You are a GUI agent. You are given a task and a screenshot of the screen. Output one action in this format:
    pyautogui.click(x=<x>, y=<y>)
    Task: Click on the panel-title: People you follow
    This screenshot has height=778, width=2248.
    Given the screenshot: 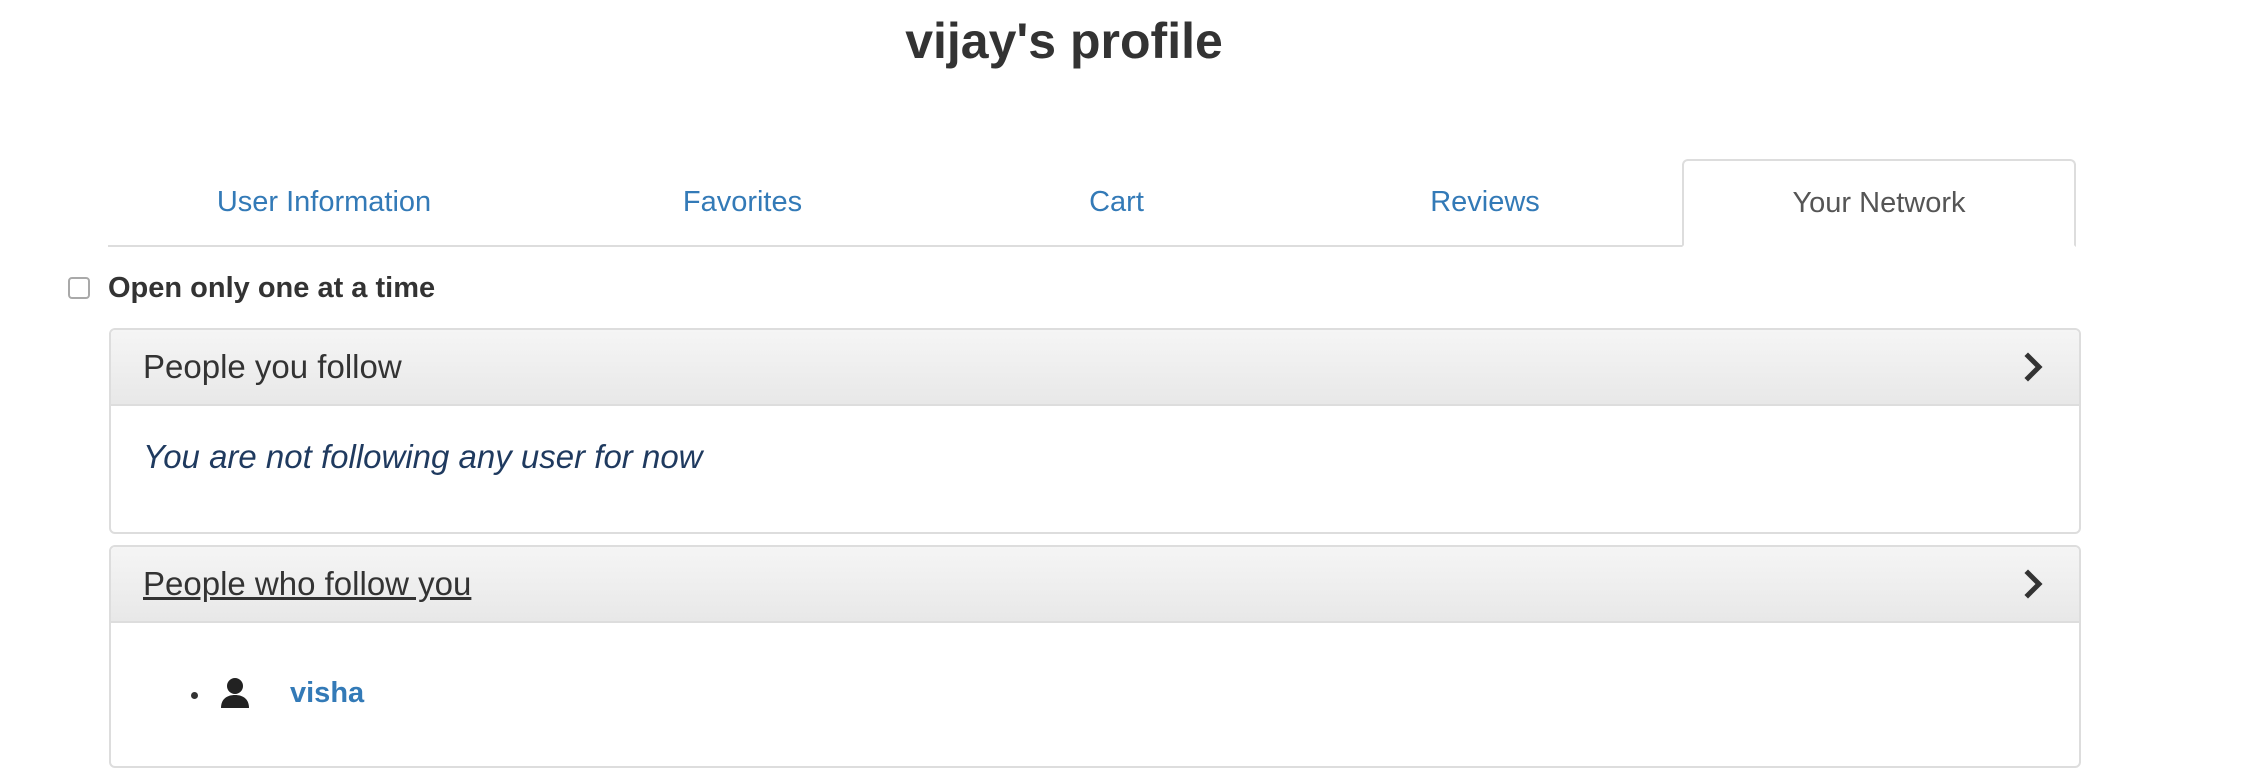 What is the action you would take?
    pyautogui.click(x=272, y=367)
    